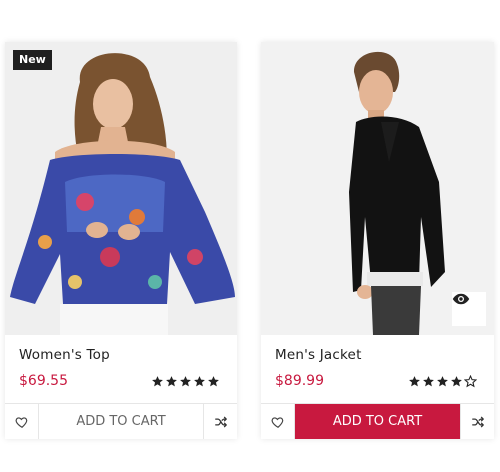 This screenshot has width=500, height=472. What do you see at coordinates (64, 355) in the screenshot?
I see `product-name: Women's Top` at bounding box center [64, 355].